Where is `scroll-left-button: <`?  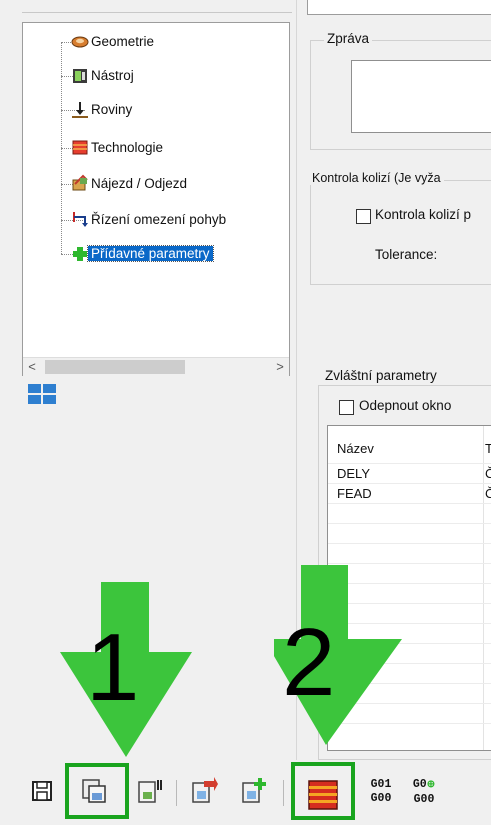 scroll-left-button: < is located at coordinates (32, 367).